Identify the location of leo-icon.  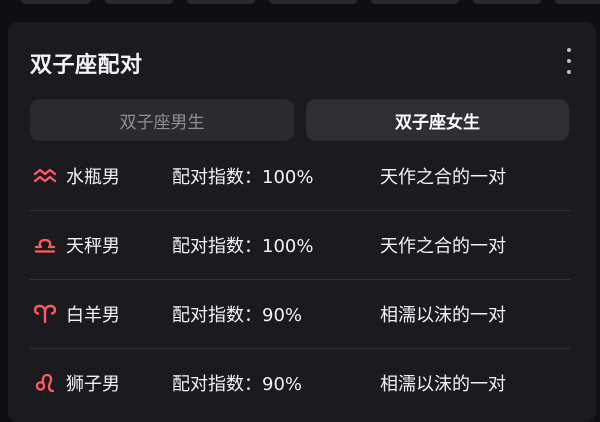
(45, 383).